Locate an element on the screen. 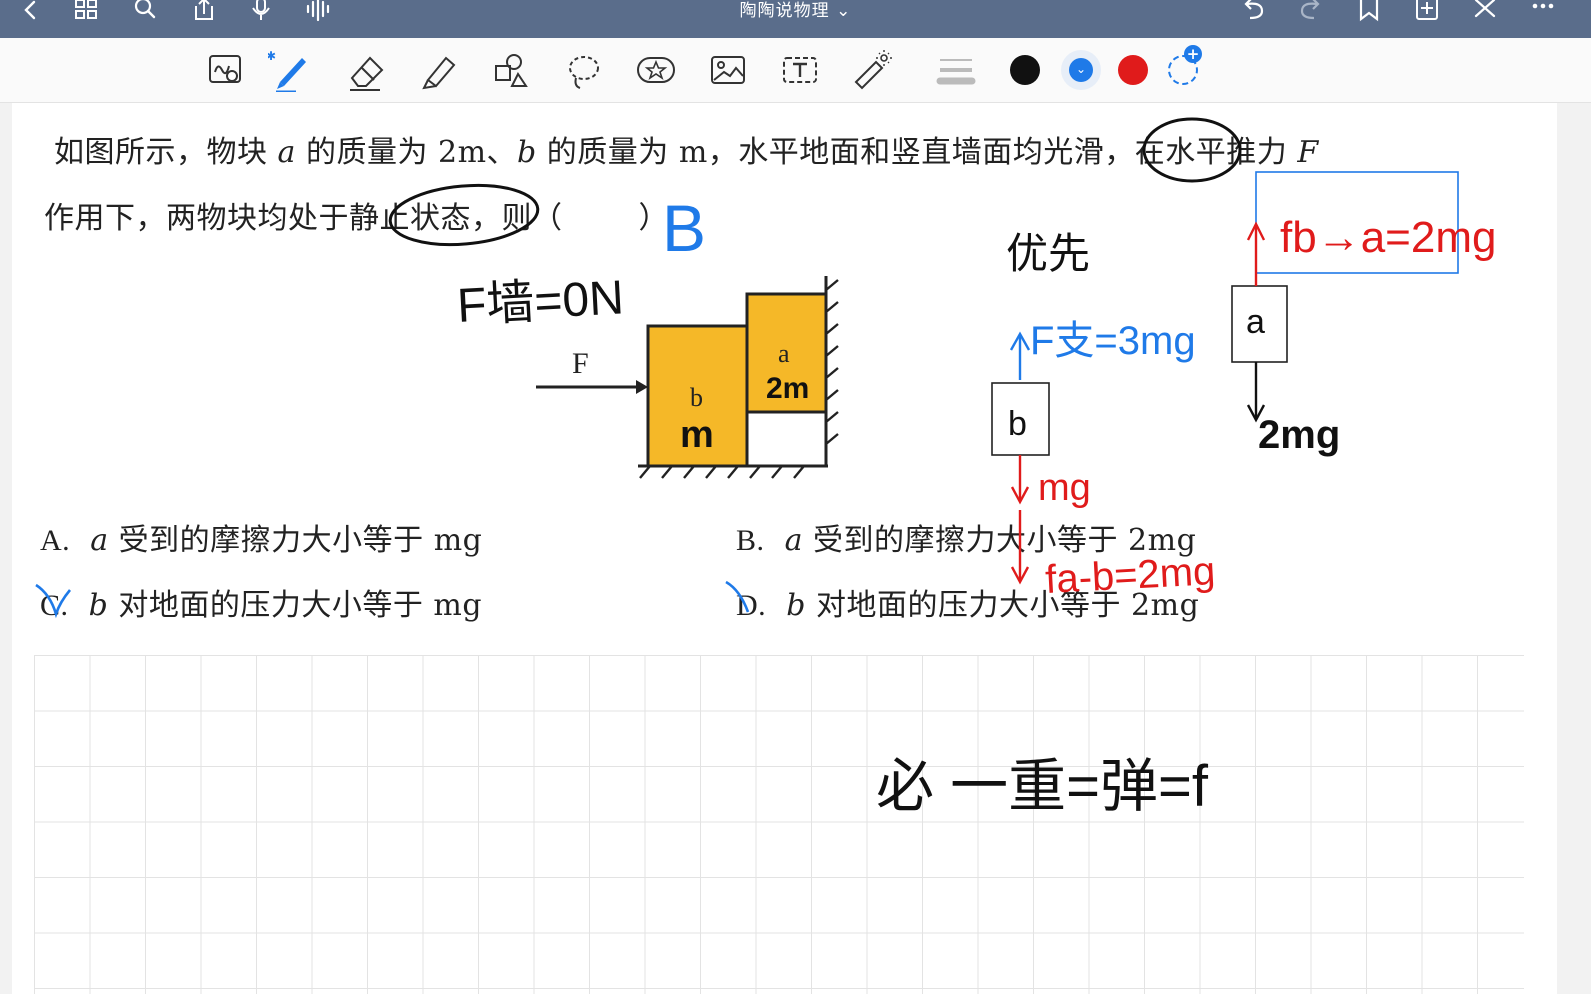 This screenshot has width=1591, height=994. force-label: F is located at coordinates (580, 363).